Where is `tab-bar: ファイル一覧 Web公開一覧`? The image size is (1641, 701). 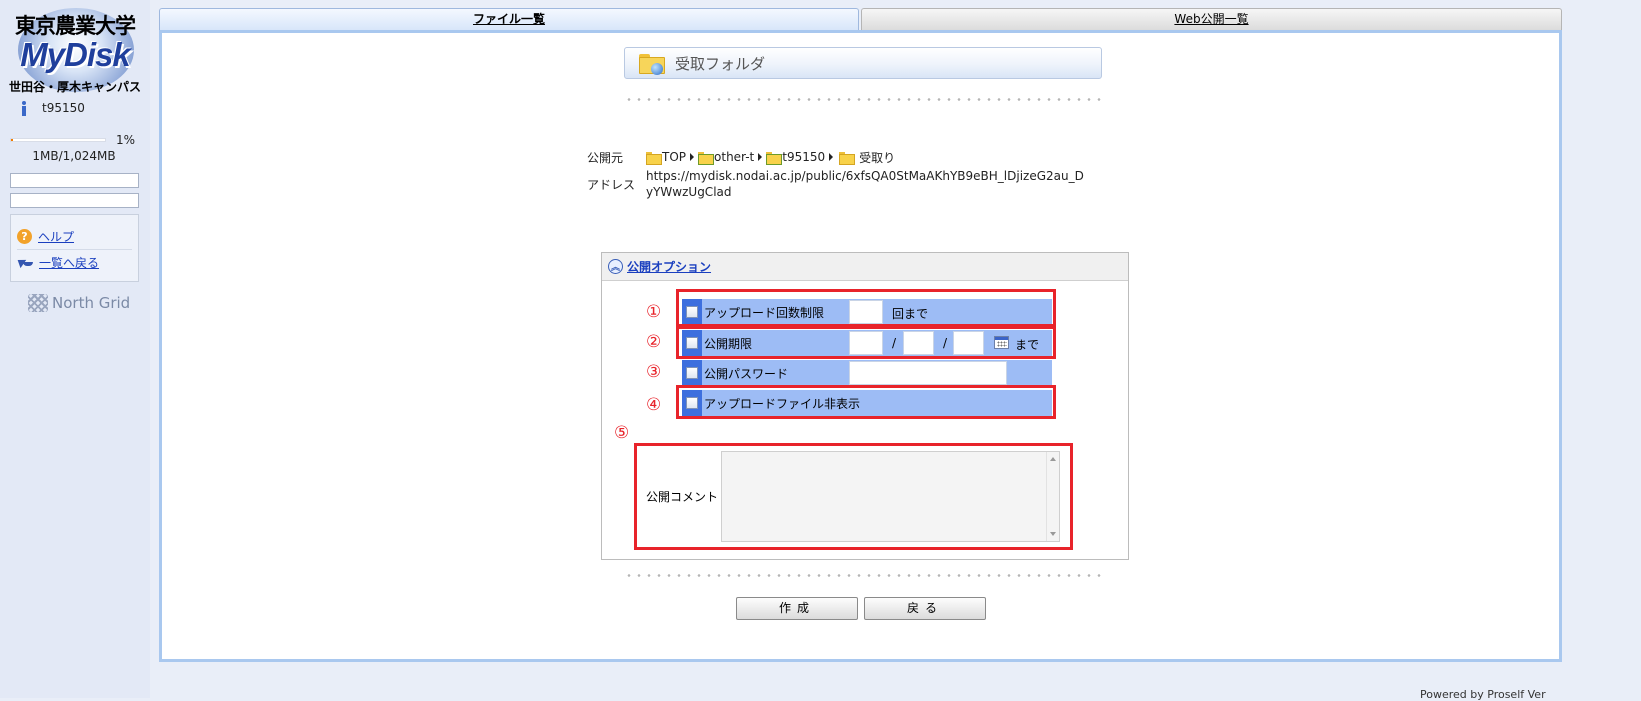 tab-bar: ファイル一覧 Web公開一覧 is located at coordinates (860, 19).